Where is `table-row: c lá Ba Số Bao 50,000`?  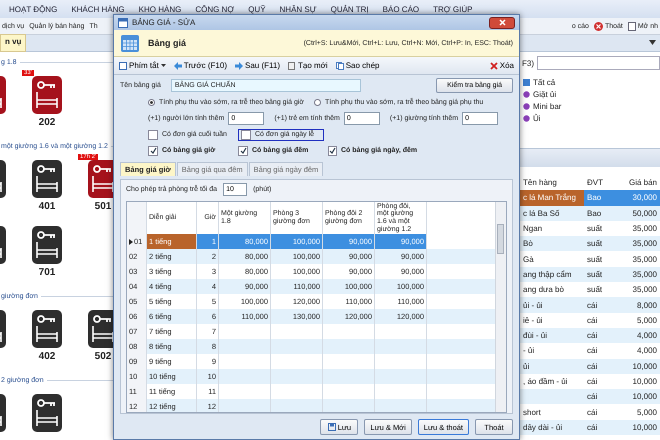
table-row: c lá Ba Số Bao 50,000 is located at coordinates (590, 213).